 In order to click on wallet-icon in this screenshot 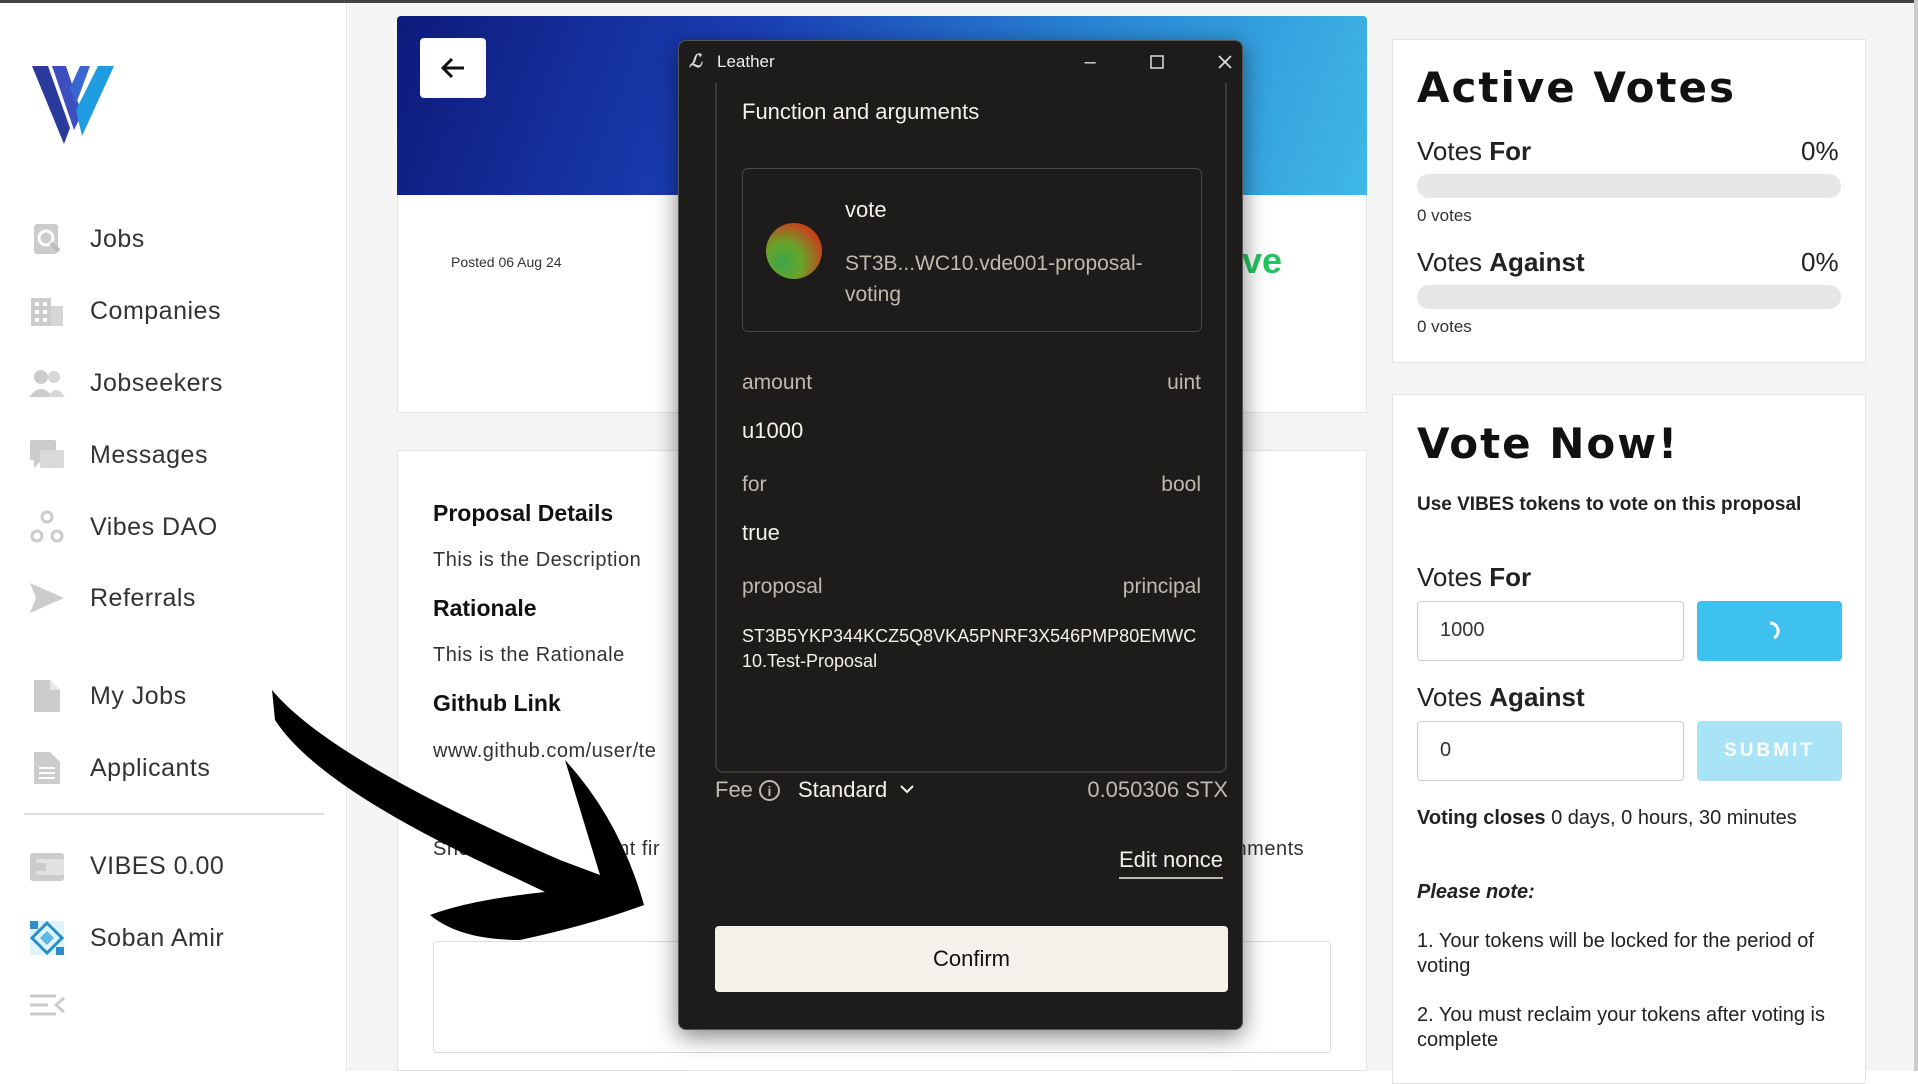, I will do `click(47, 866)`.